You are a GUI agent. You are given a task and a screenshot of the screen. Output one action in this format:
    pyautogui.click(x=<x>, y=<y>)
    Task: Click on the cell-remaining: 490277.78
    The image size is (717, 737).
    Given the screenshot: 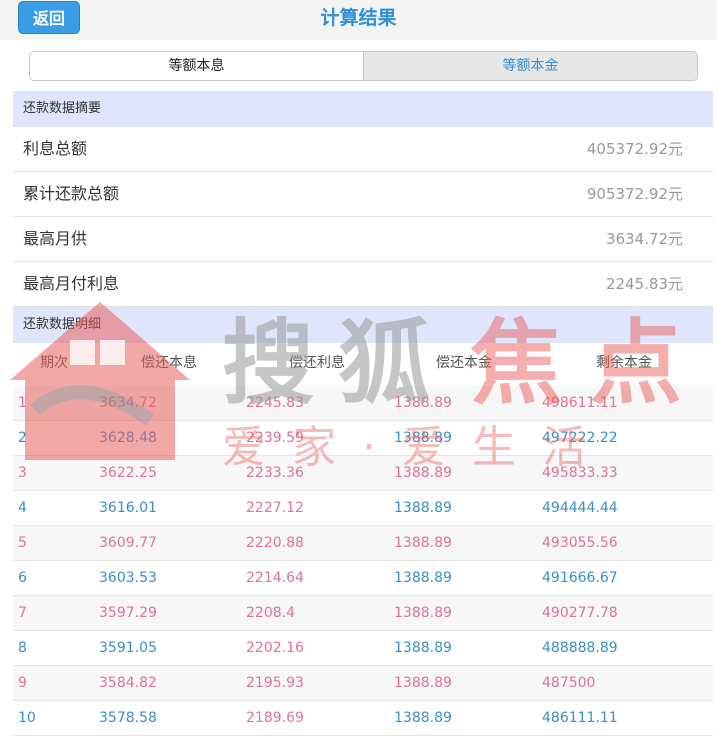 What is the action you would take?
    pyautogui.click(x=580, y=613)
    